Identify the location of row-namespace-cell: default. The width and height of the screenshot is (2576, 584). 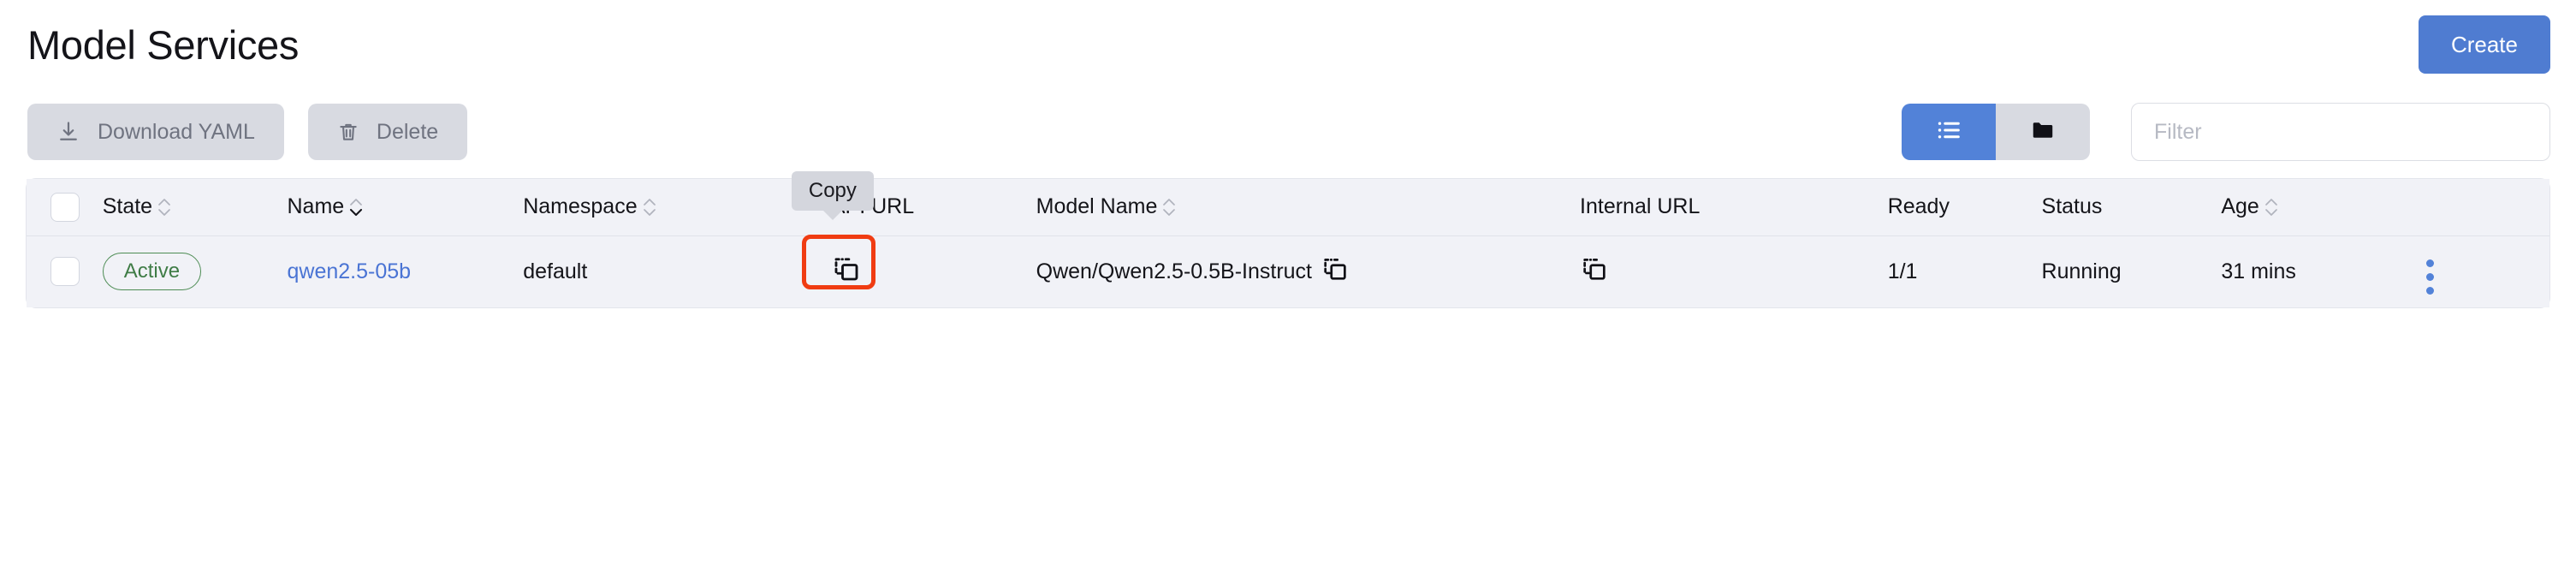
(677, 271).